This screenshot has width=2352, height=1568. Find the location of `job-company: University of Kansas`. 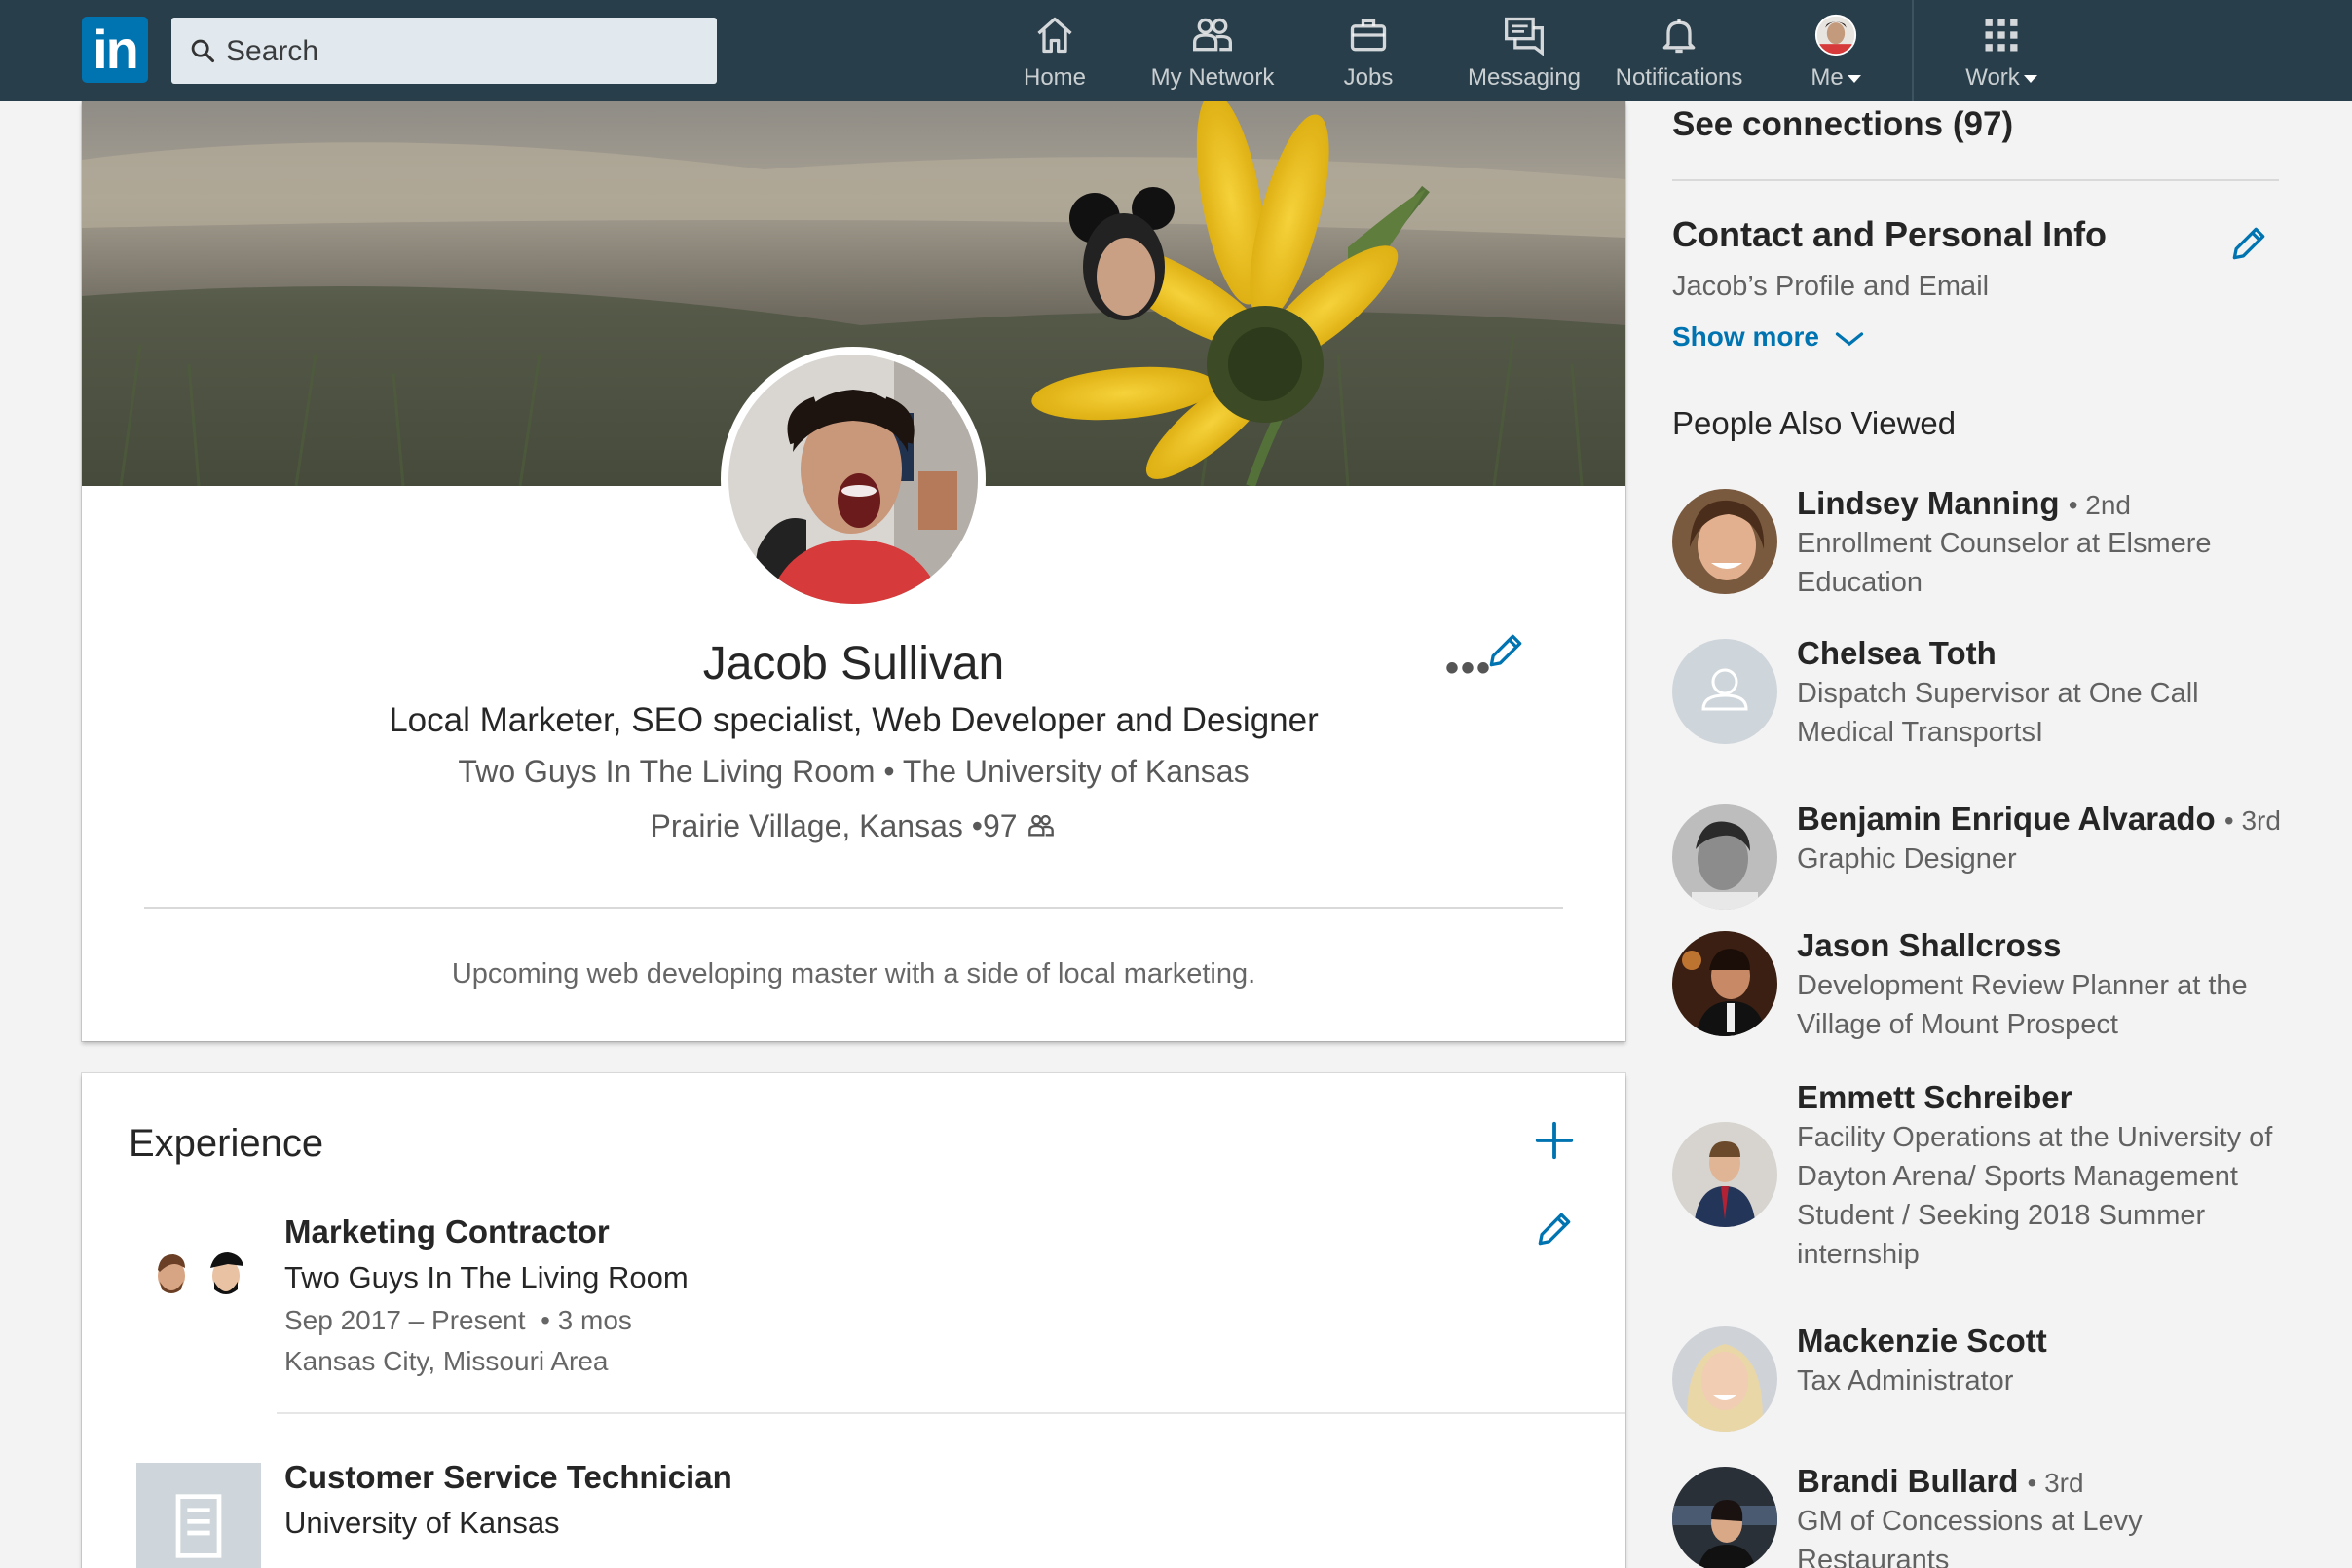

job-company: University of Kansas is located at coordinates (422, 1523).